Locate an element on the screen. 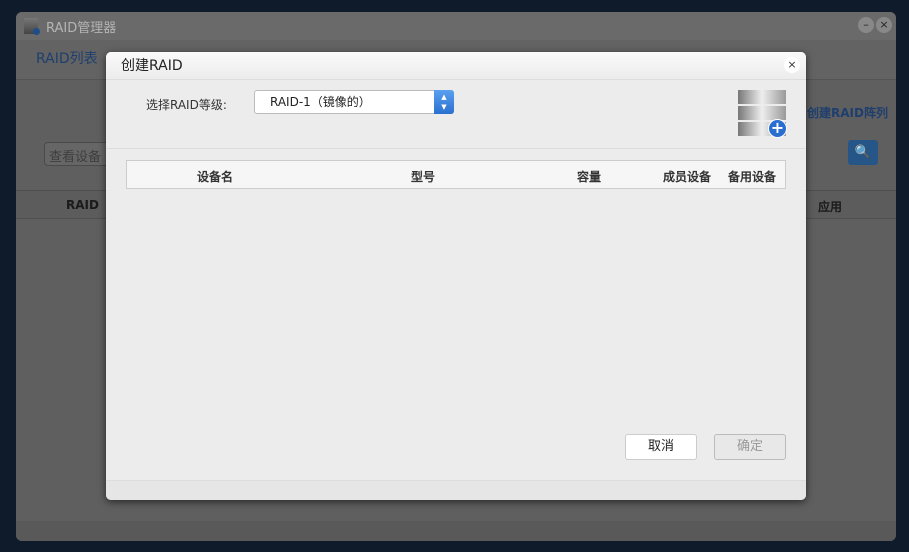 This screenshot has width=909, height=552. column-device-name: 设备名 is located at coordinates (215, 177).